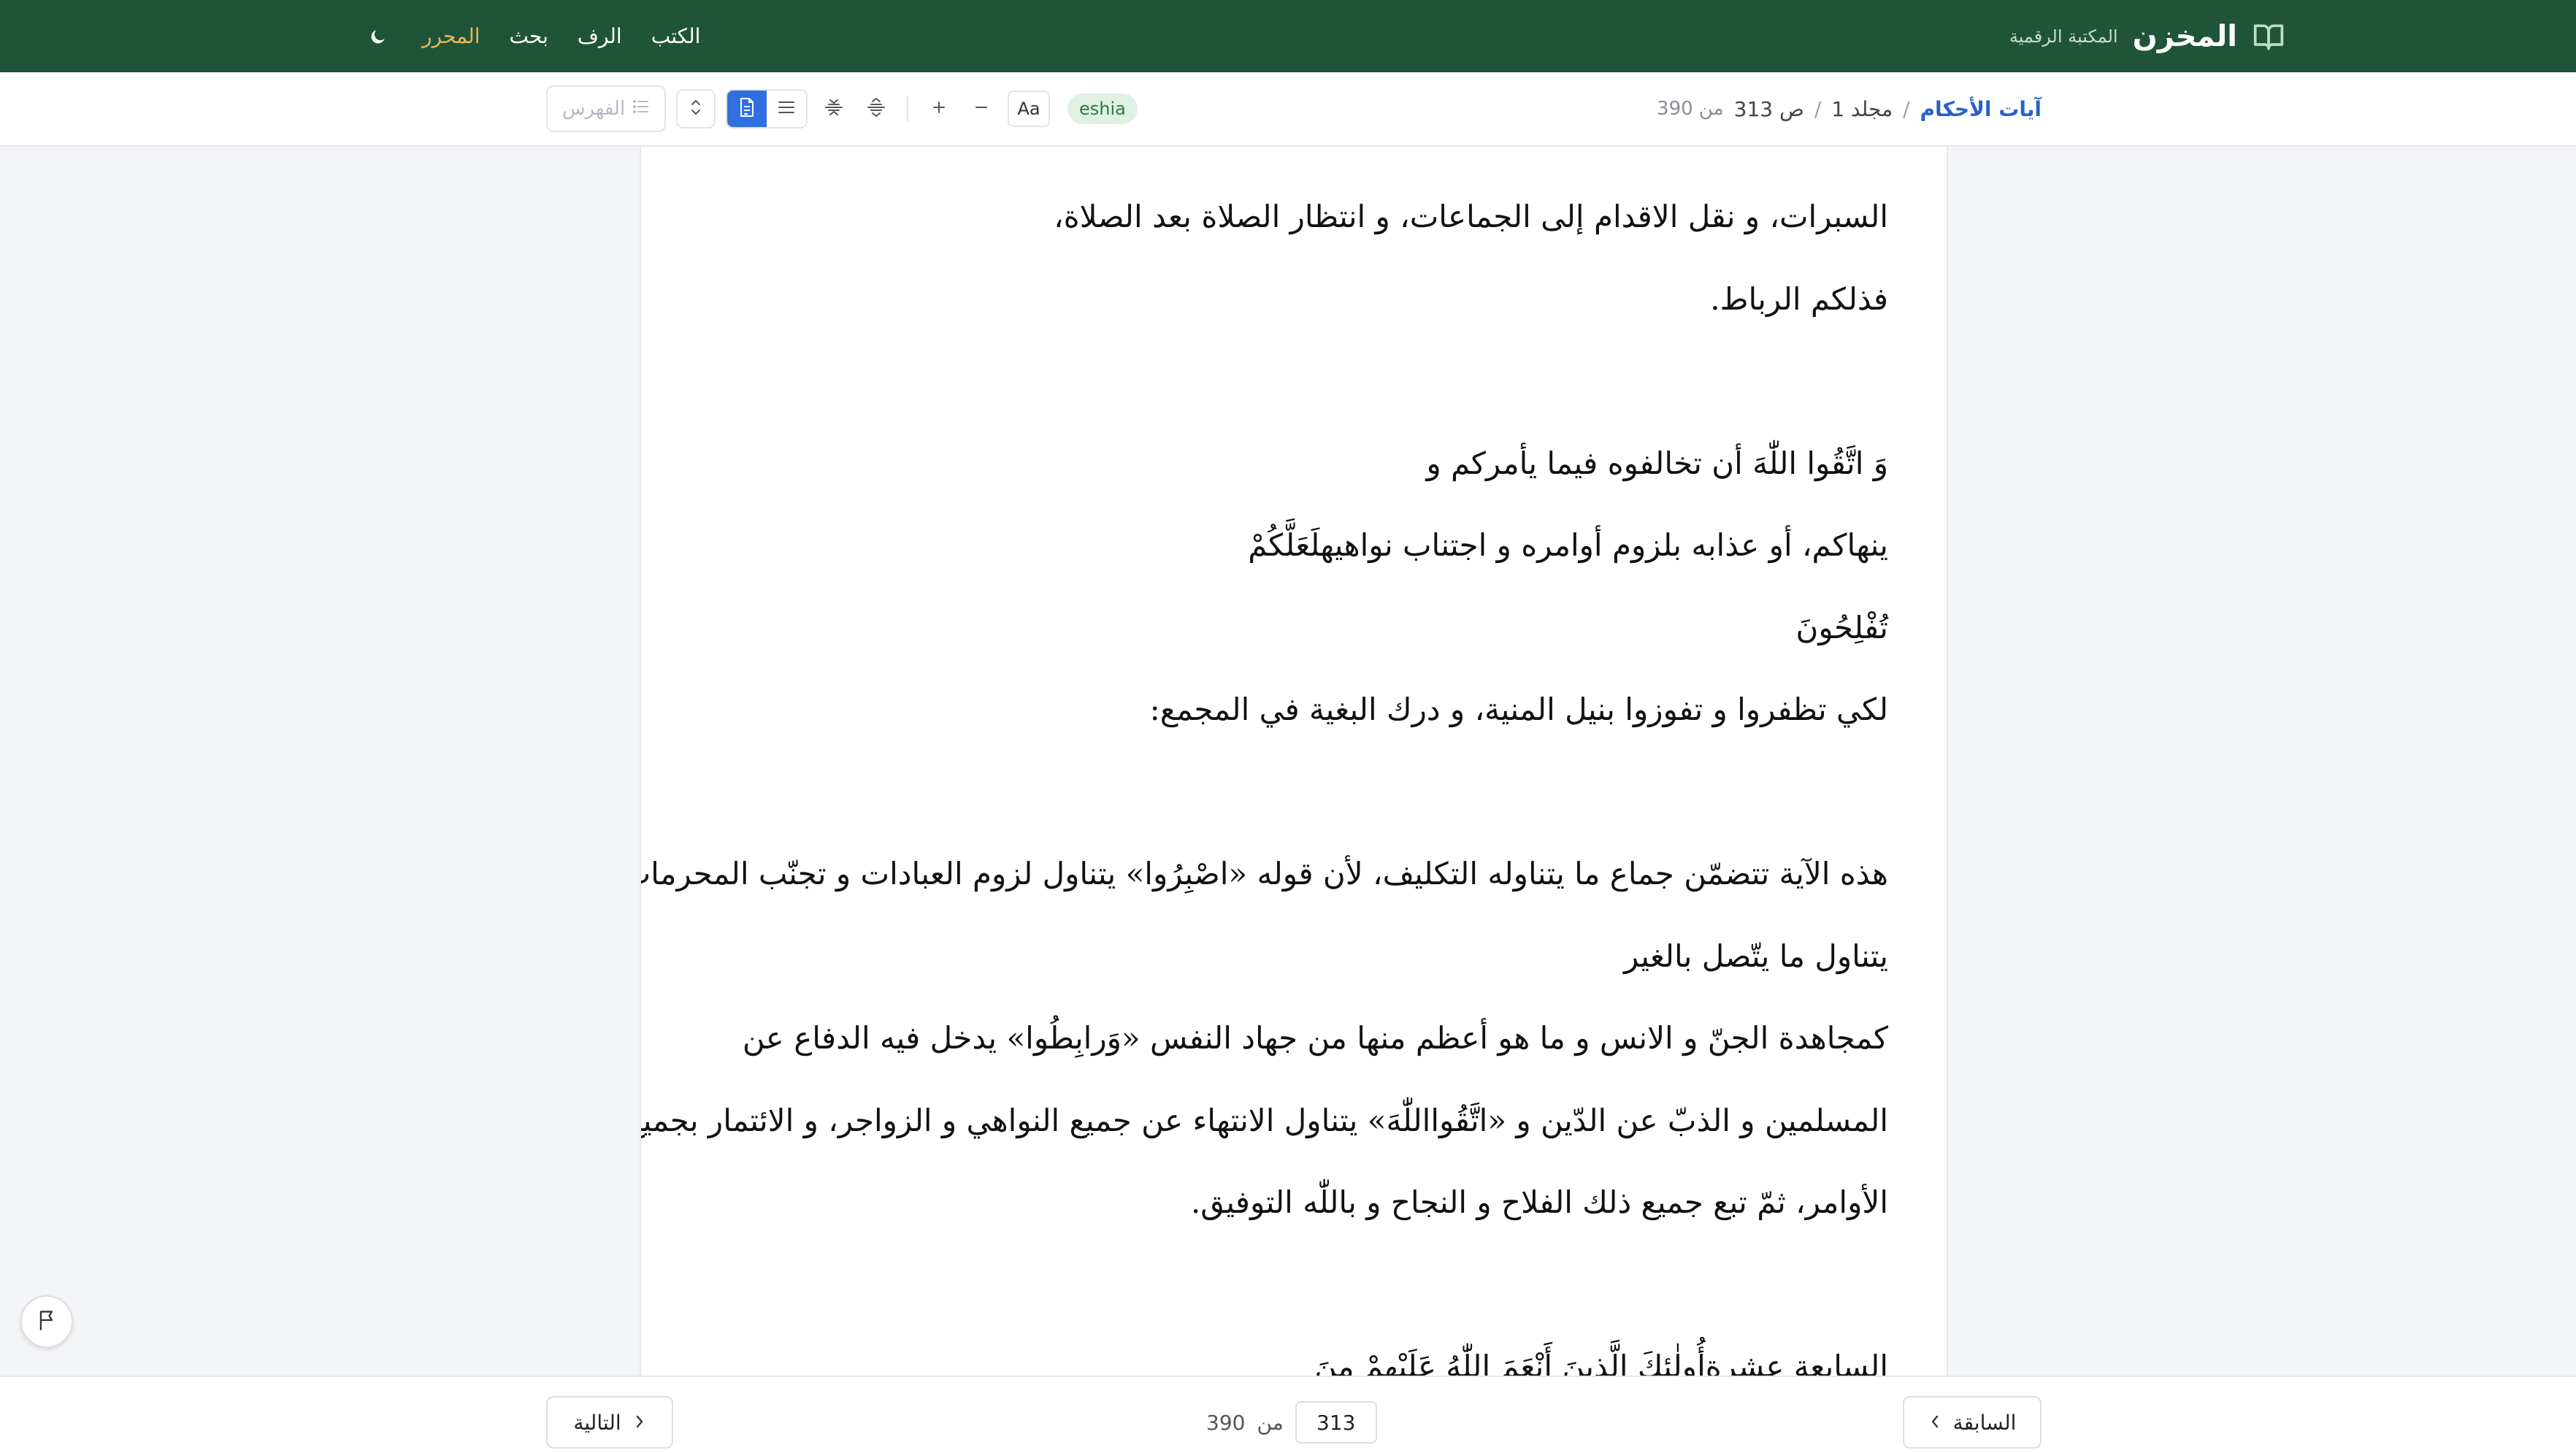 The width and height of the screenshot is (2576, 1453). Describe the element at coordinates (2268, 36) in the screenshot. I see `book-open-icon` at that location.